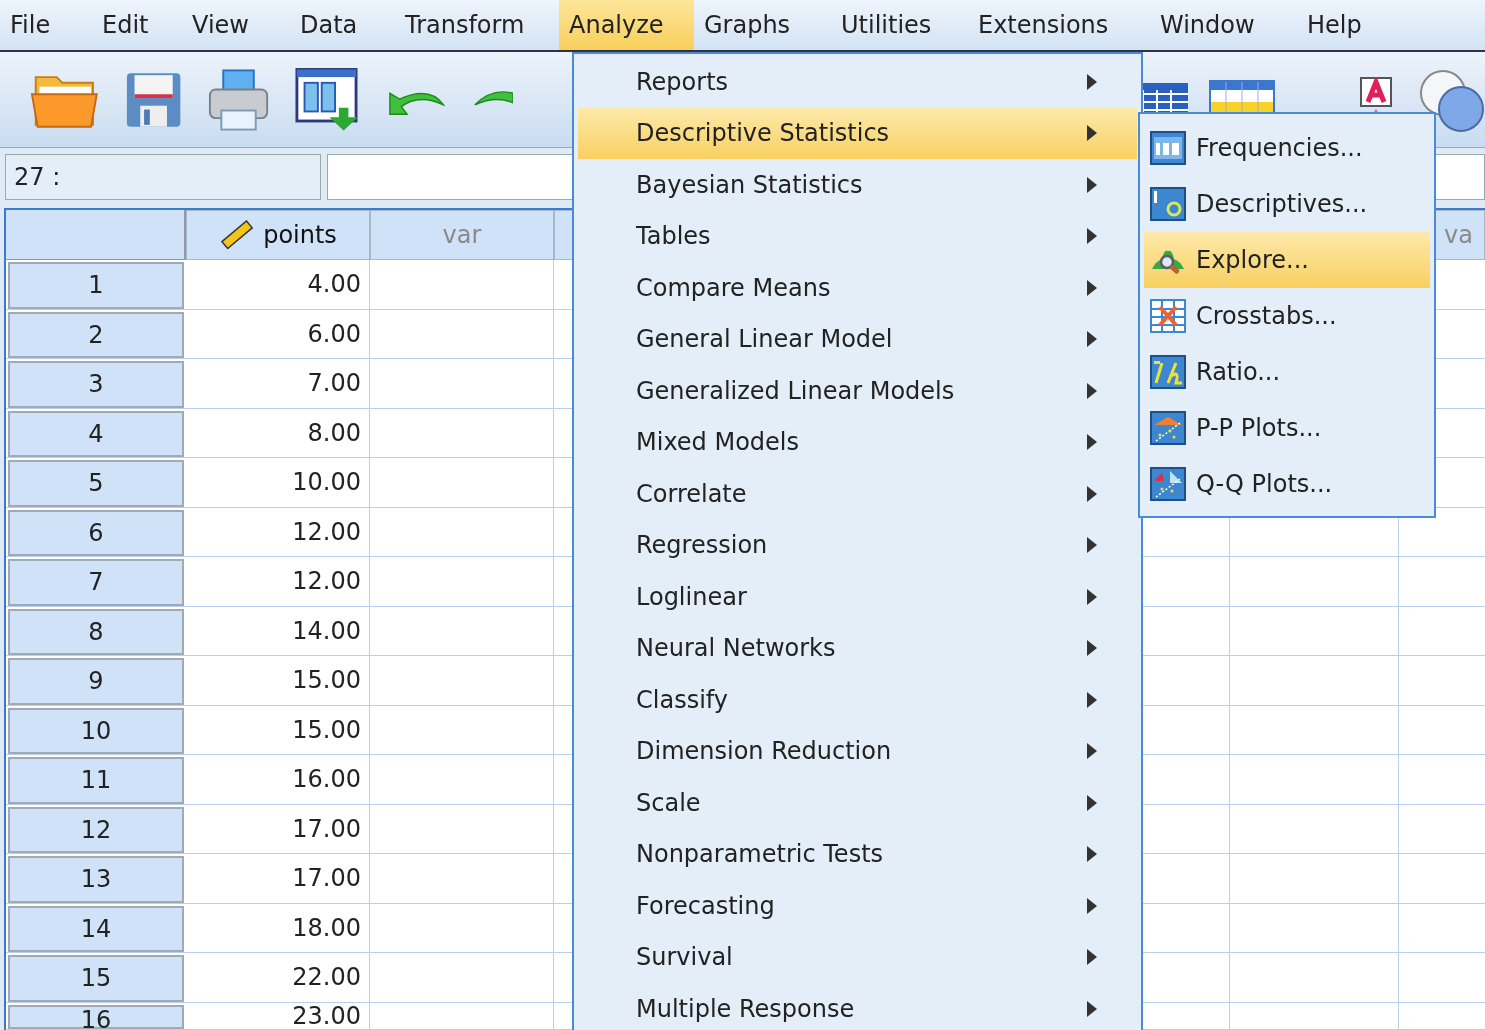  What do you see at coordinates (685, 958) in the screenshot?
I see `menu-item-label: Survival` at bounding box center [685, 958].